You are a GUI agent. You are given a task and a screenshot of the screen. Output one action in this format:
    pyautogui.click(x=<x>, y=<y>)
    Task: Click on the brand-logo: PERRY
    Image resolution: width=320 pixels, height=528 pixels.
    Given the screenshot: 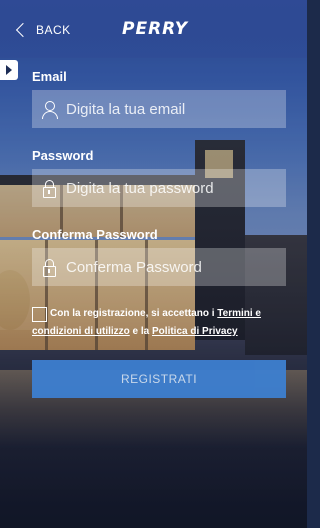 What is the action you would take?
    pyautogui.click(x=155, y=29)
    